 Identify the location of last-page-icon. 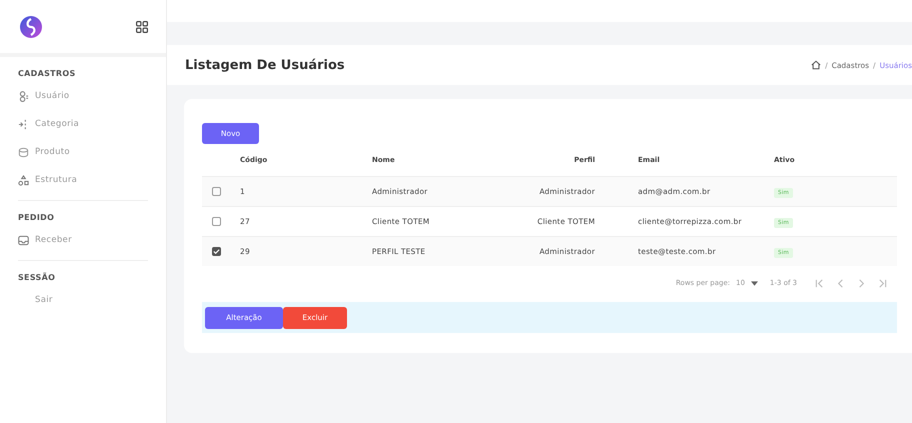
(882, 283).